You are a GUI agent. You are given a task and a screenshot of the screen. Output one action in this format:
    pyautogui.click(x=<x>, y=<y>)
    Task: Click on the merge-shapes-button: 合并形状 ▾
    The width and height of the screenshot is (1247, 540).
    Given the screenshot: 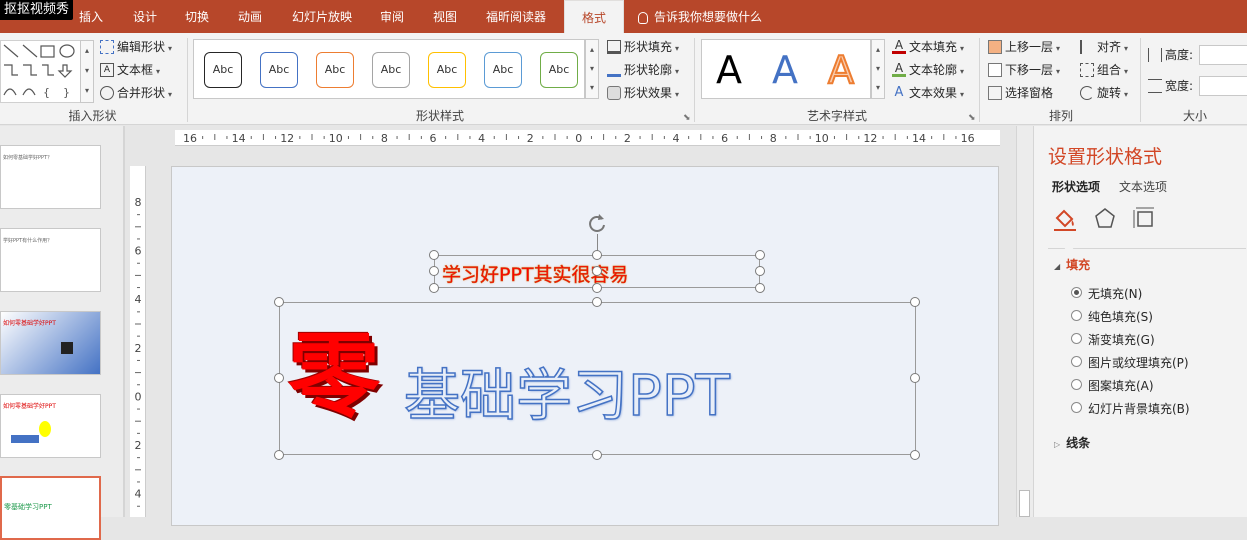 What is the action you would take?
    pyautogui.click(x=136, y=93)
    